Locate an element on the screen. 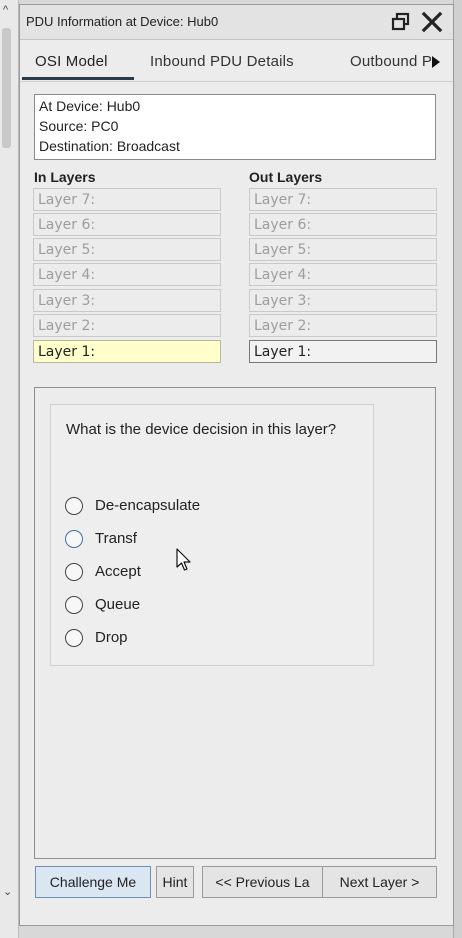  destination-text: Destination: Broadcast is located at coordinates (109, 146).